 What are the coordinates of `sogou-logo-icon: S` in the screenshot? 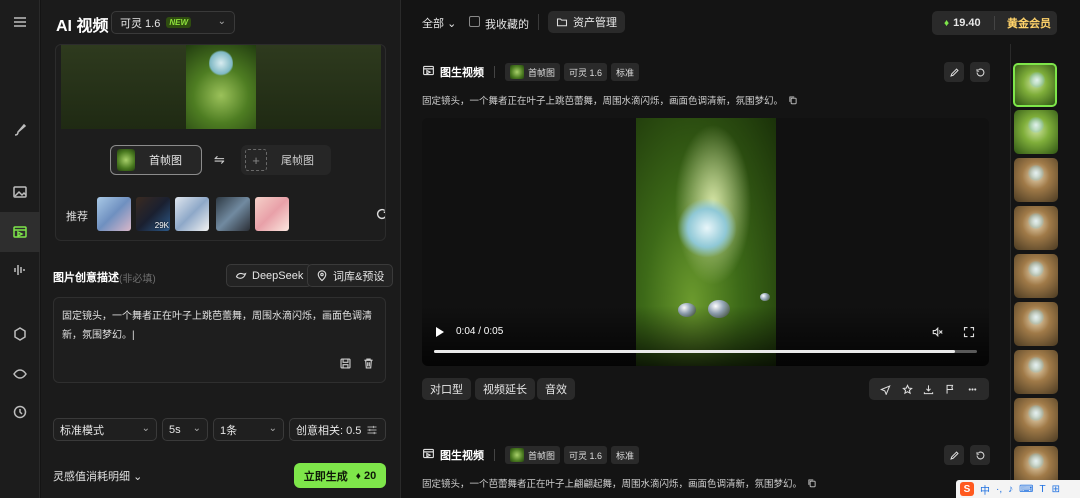 It's located at (967, 489).